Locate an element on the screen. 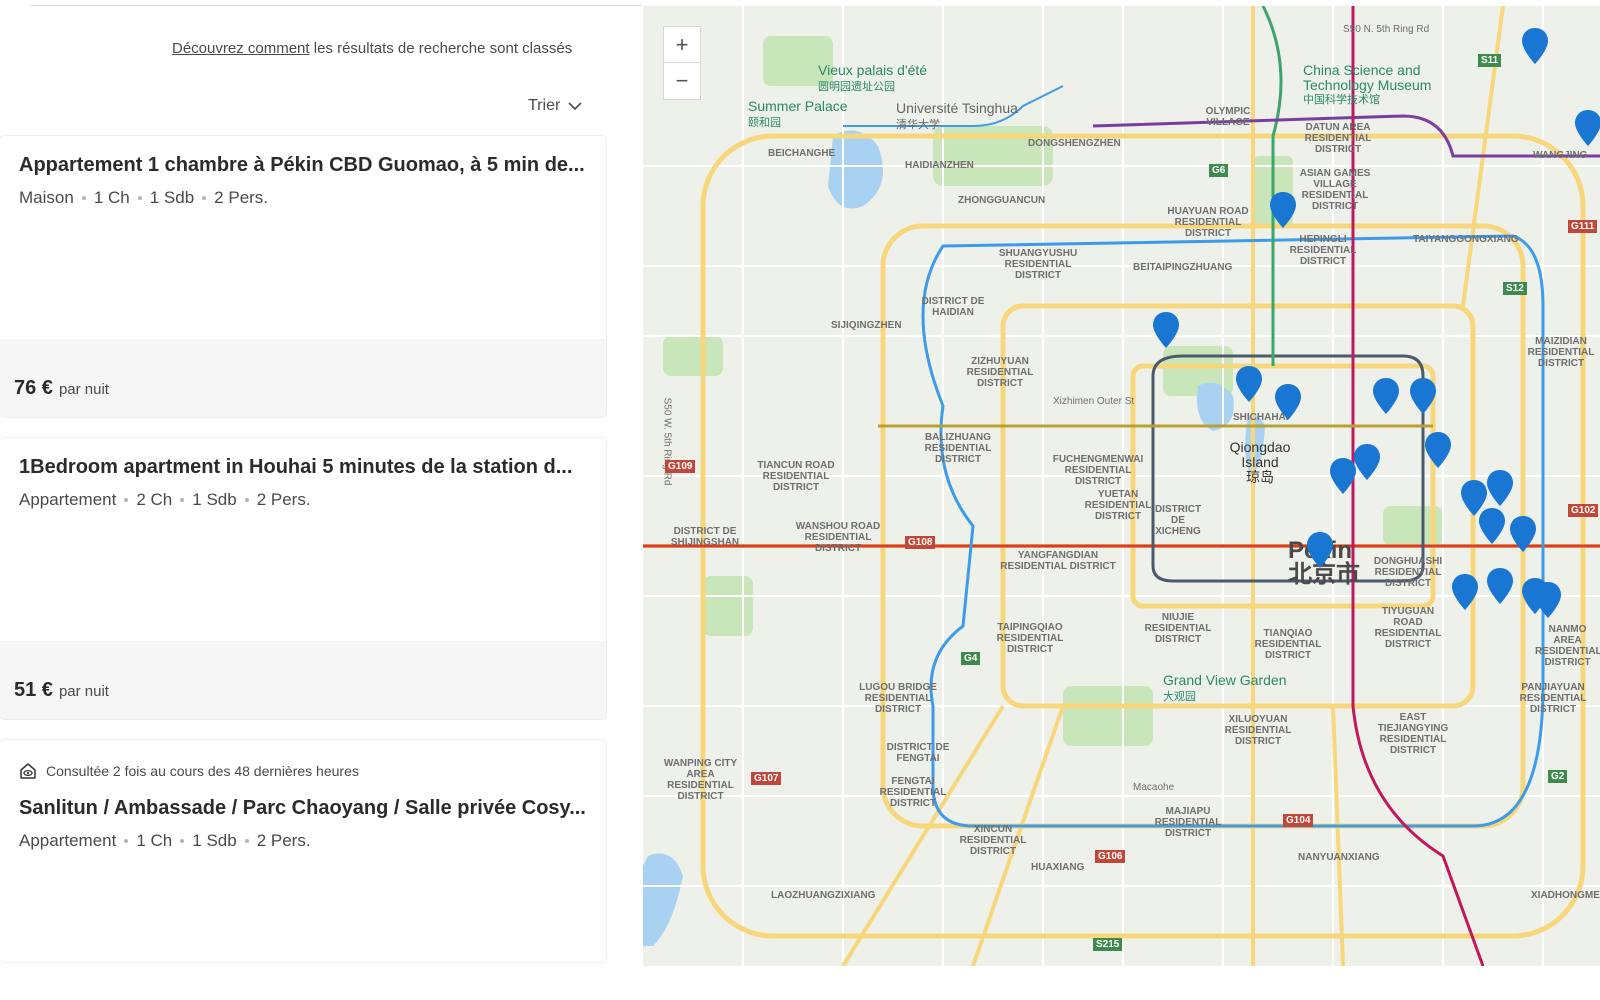 This screenshot has height=1000, width=1600. poi-label: Summer Palace 颐和园 is located at coordinates (798, 114).